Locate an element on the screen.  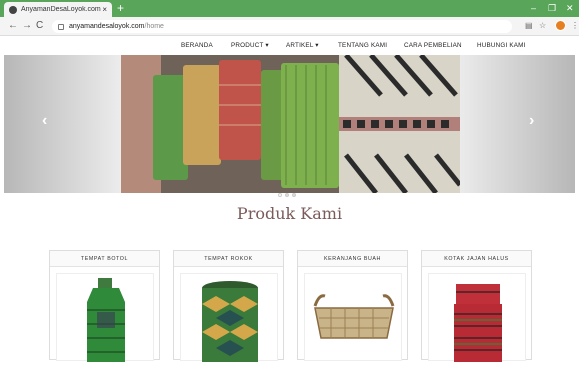
url-input: anyamandesaloyok.com /home is located at coordinates (282, 26).